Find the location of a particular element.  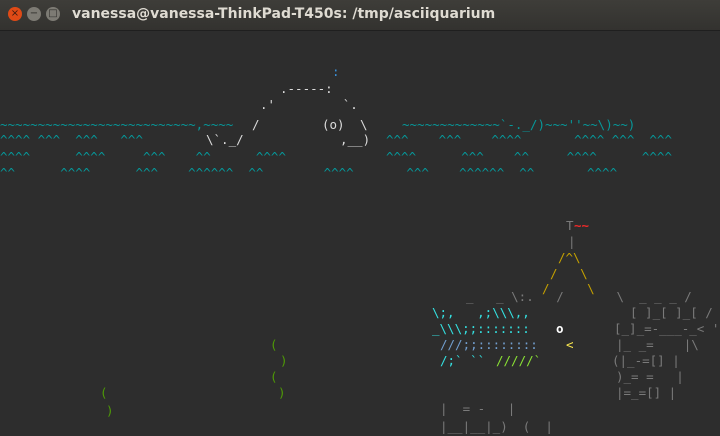

water-wave-row3-left: ^^^^ ^^^^ ^^^ ^^ ^^^^ is located at coordinates (143, 156).